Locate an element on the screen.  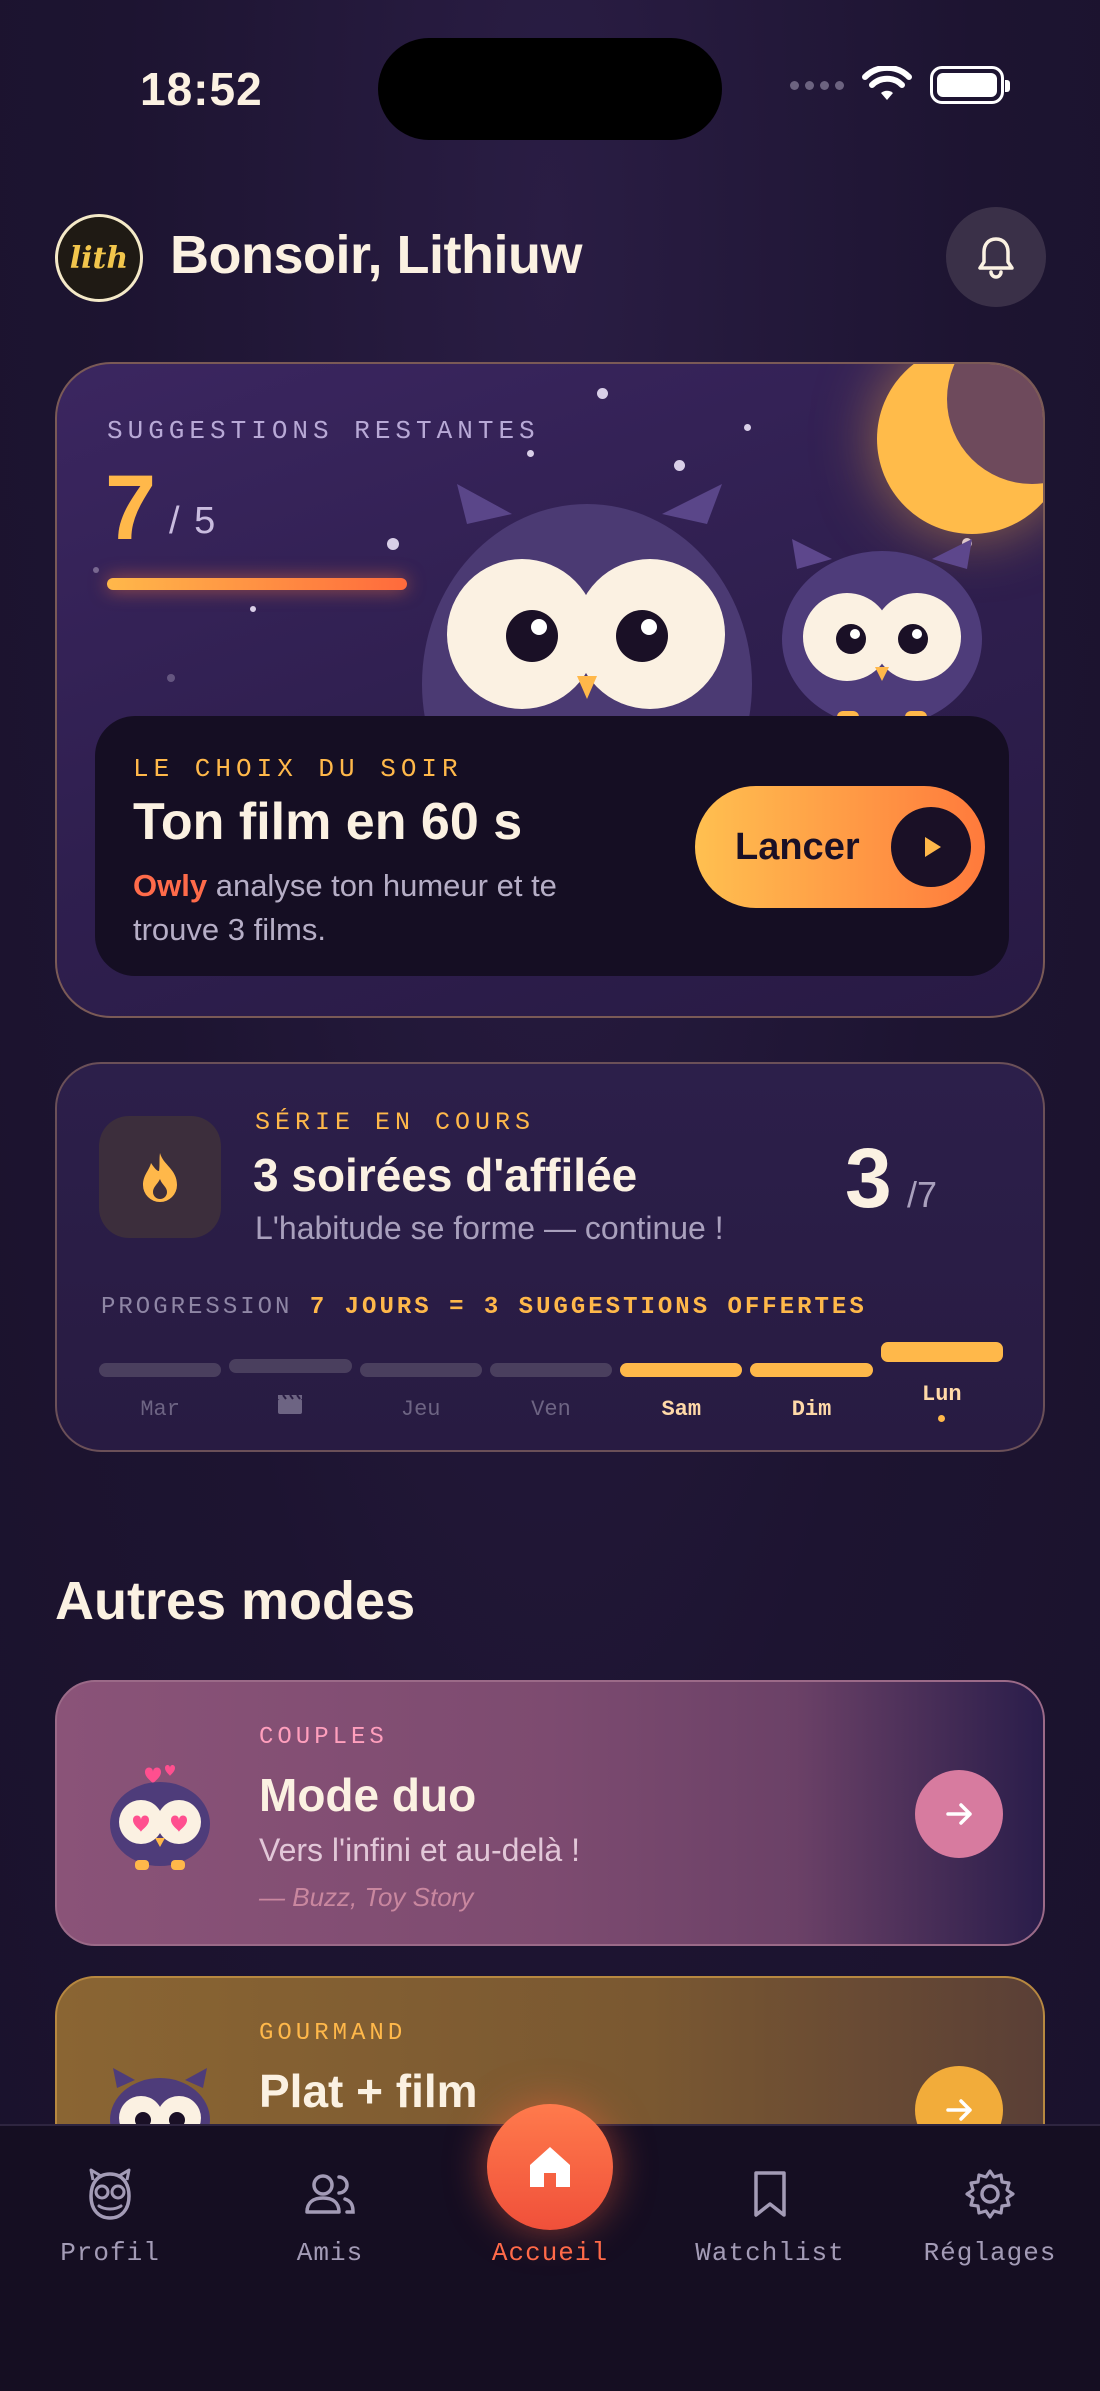
dynamic-island is located at coordinates (550, 89).